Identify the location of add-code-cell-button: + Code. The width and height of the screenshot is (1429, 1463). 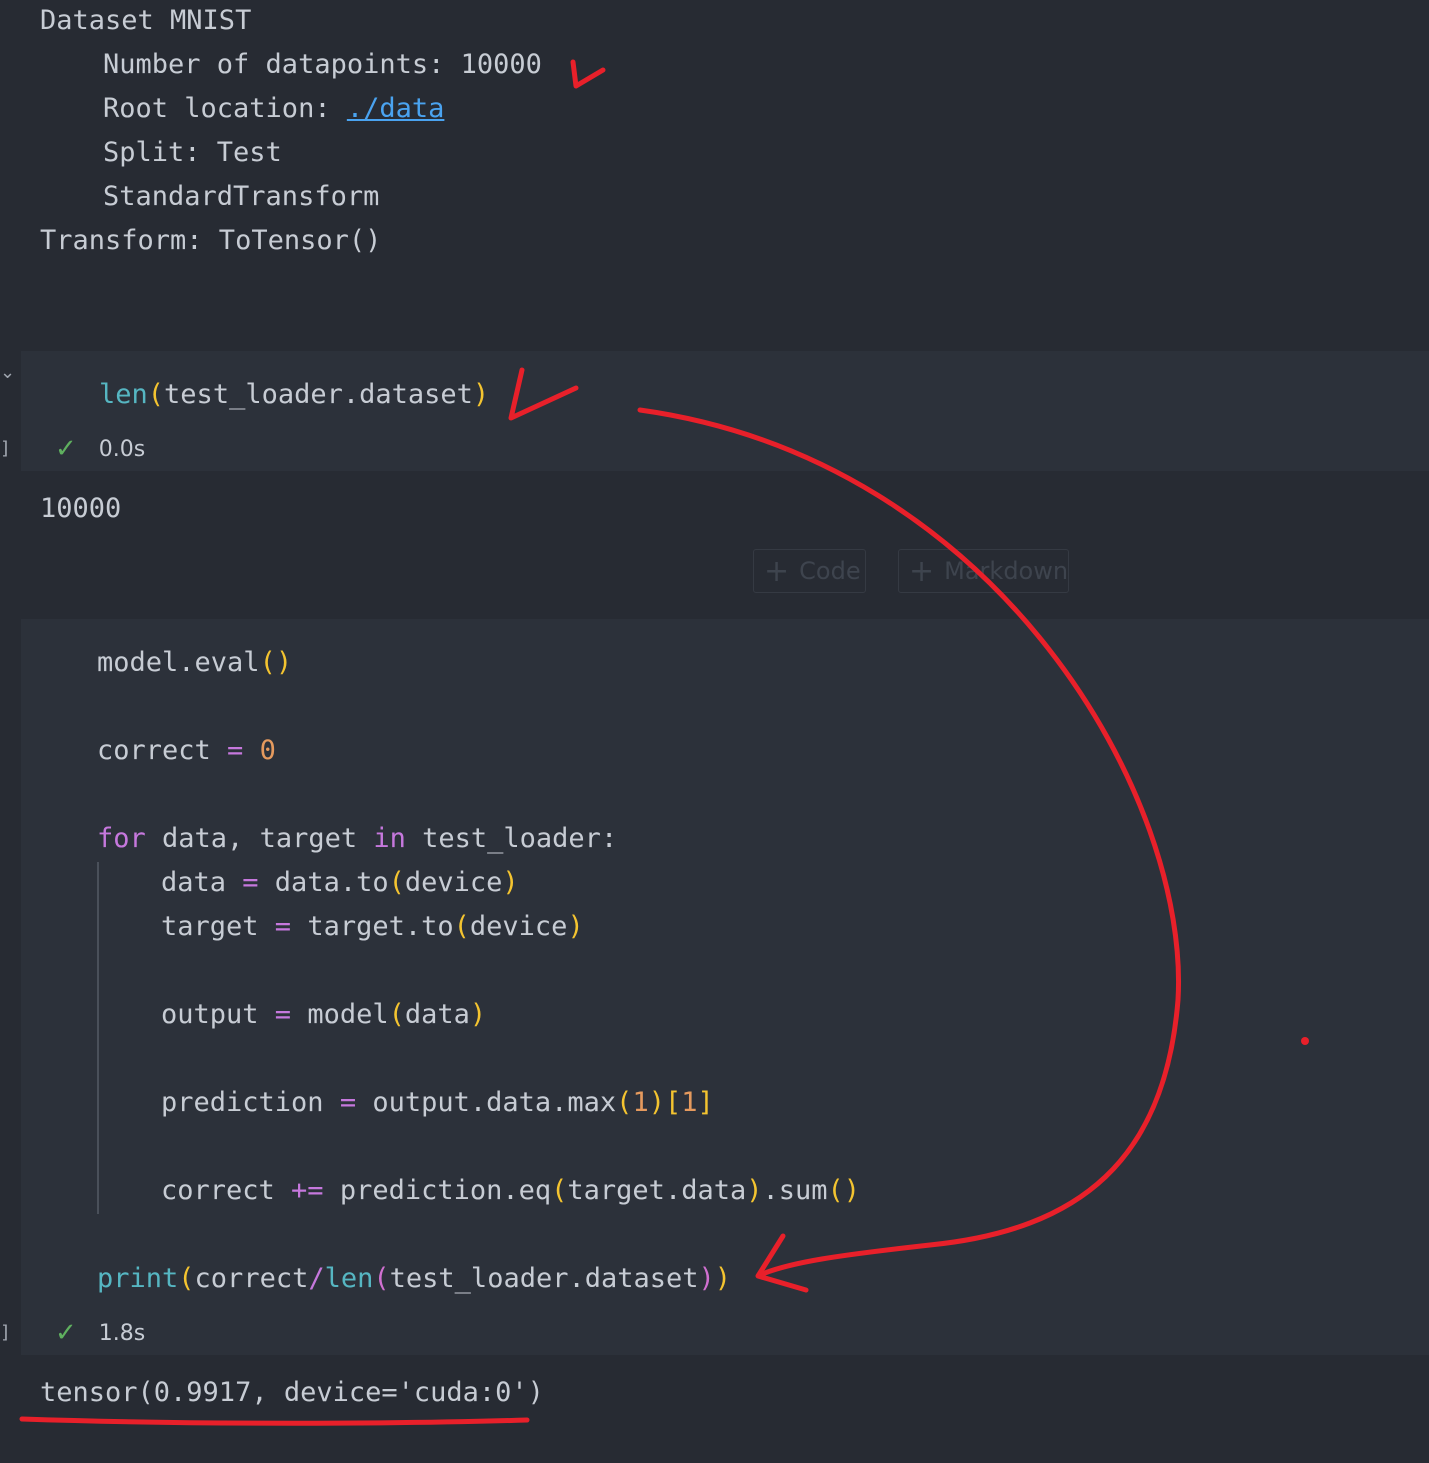
(809, 571).